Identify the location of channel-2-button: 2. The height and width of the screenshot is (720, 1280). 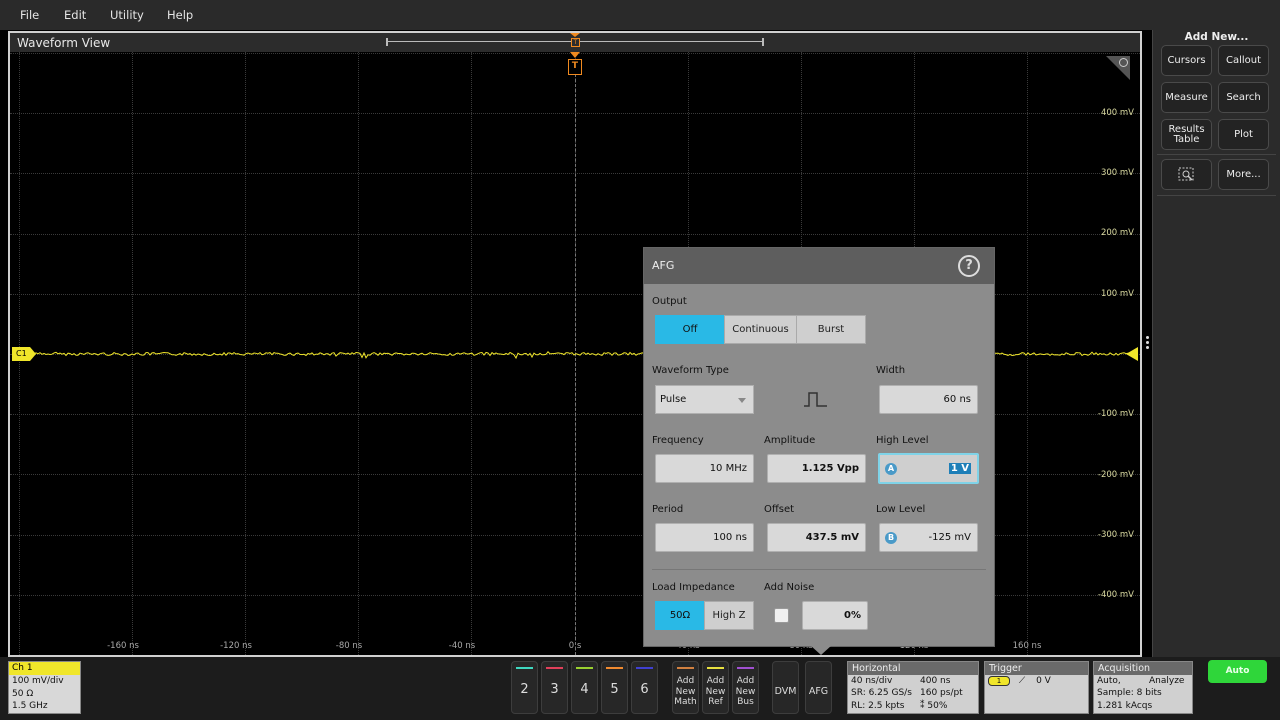
(524, 687).